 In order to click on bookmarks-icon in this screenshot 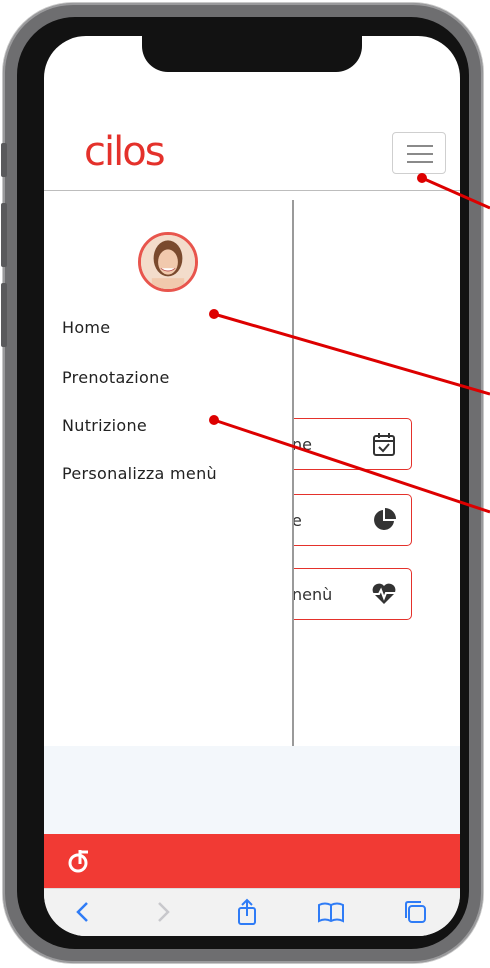, I will do `click(331, 912)`.